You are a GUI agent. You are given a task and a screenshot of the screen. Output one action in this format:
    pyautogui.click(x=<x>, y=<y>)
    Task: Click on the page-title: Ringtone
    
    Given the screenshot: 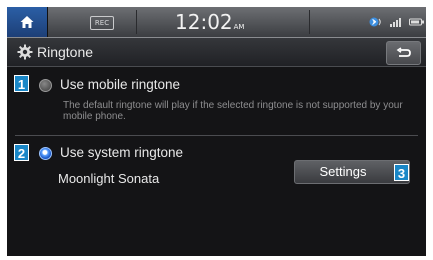 What is the action you would take?
    pyautogui.click(x=65, y=52)
    